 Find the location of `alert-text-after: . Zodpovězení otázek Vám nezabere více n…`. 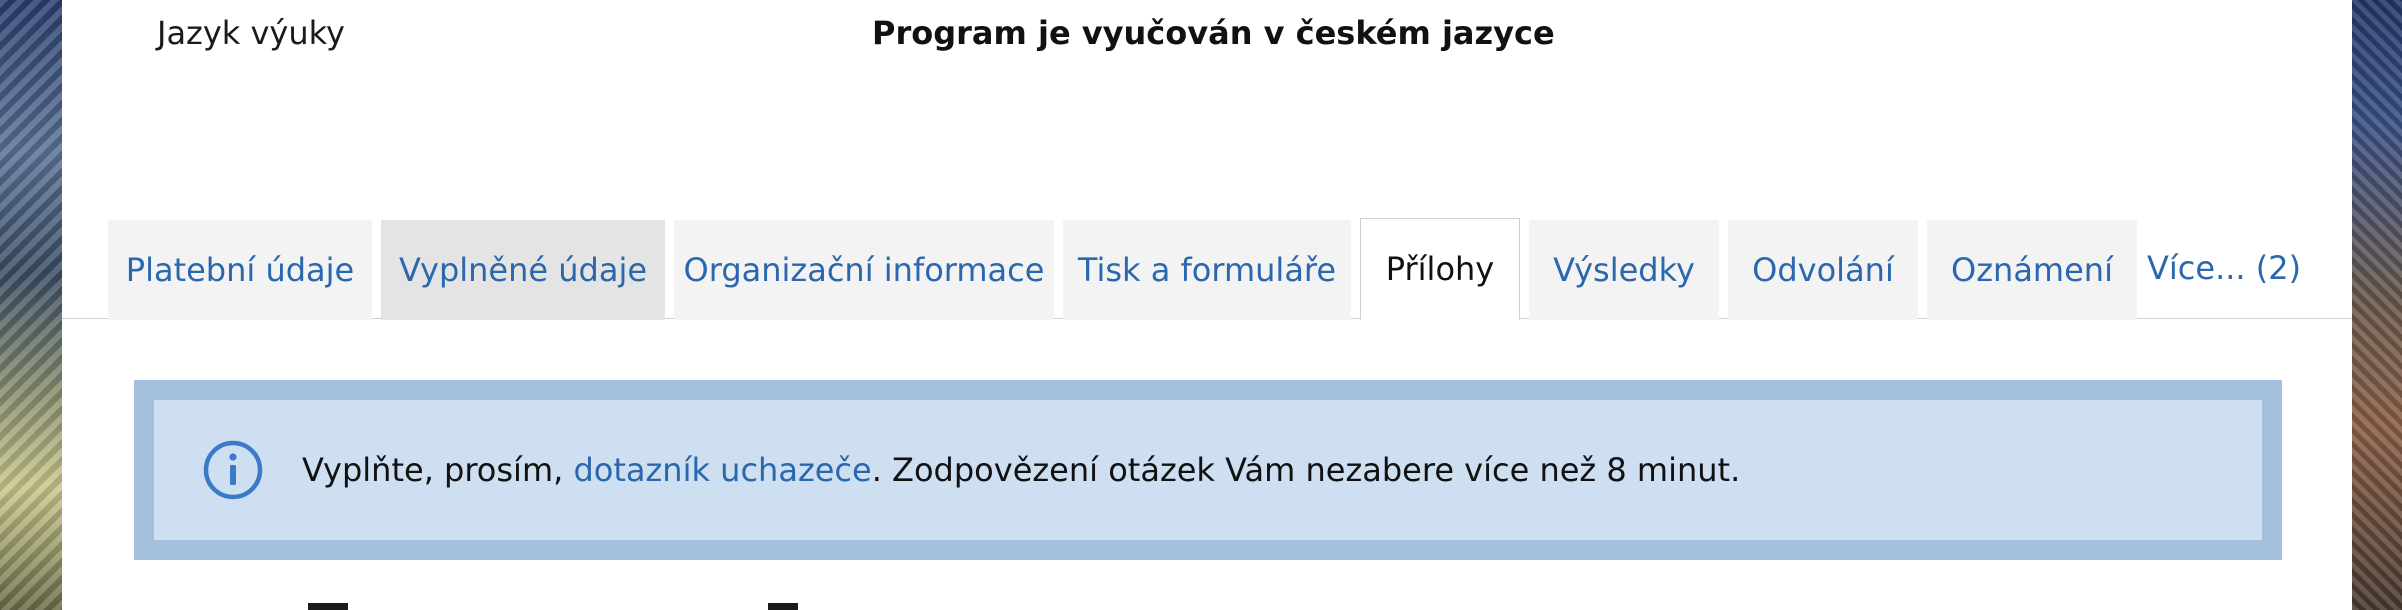

alert-text-after: . Zodpovězení otázek Vám nezabere více n… is located at coordinates (1306, 470).